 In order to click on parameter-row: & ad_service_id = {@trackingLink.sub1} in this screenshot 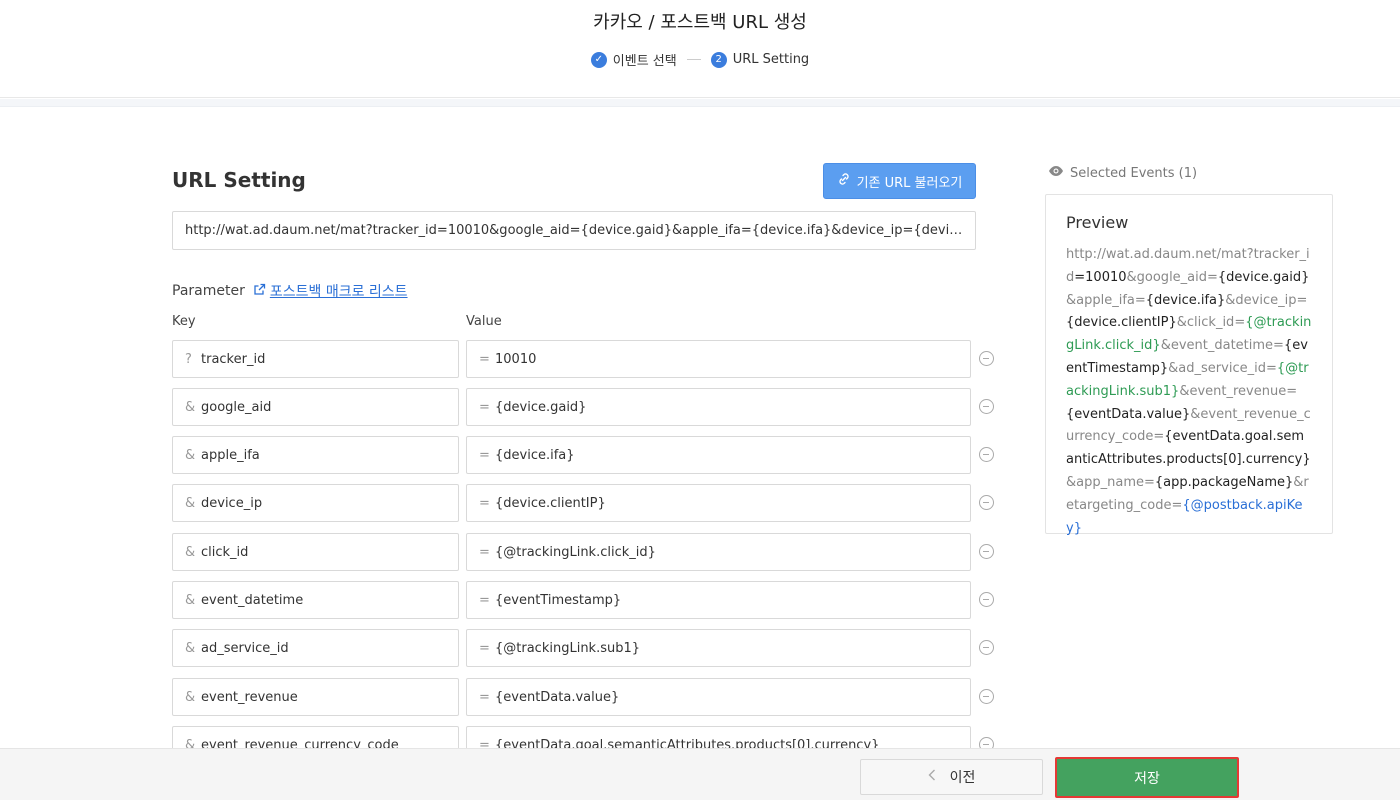, I will do `click(587, 648)`.